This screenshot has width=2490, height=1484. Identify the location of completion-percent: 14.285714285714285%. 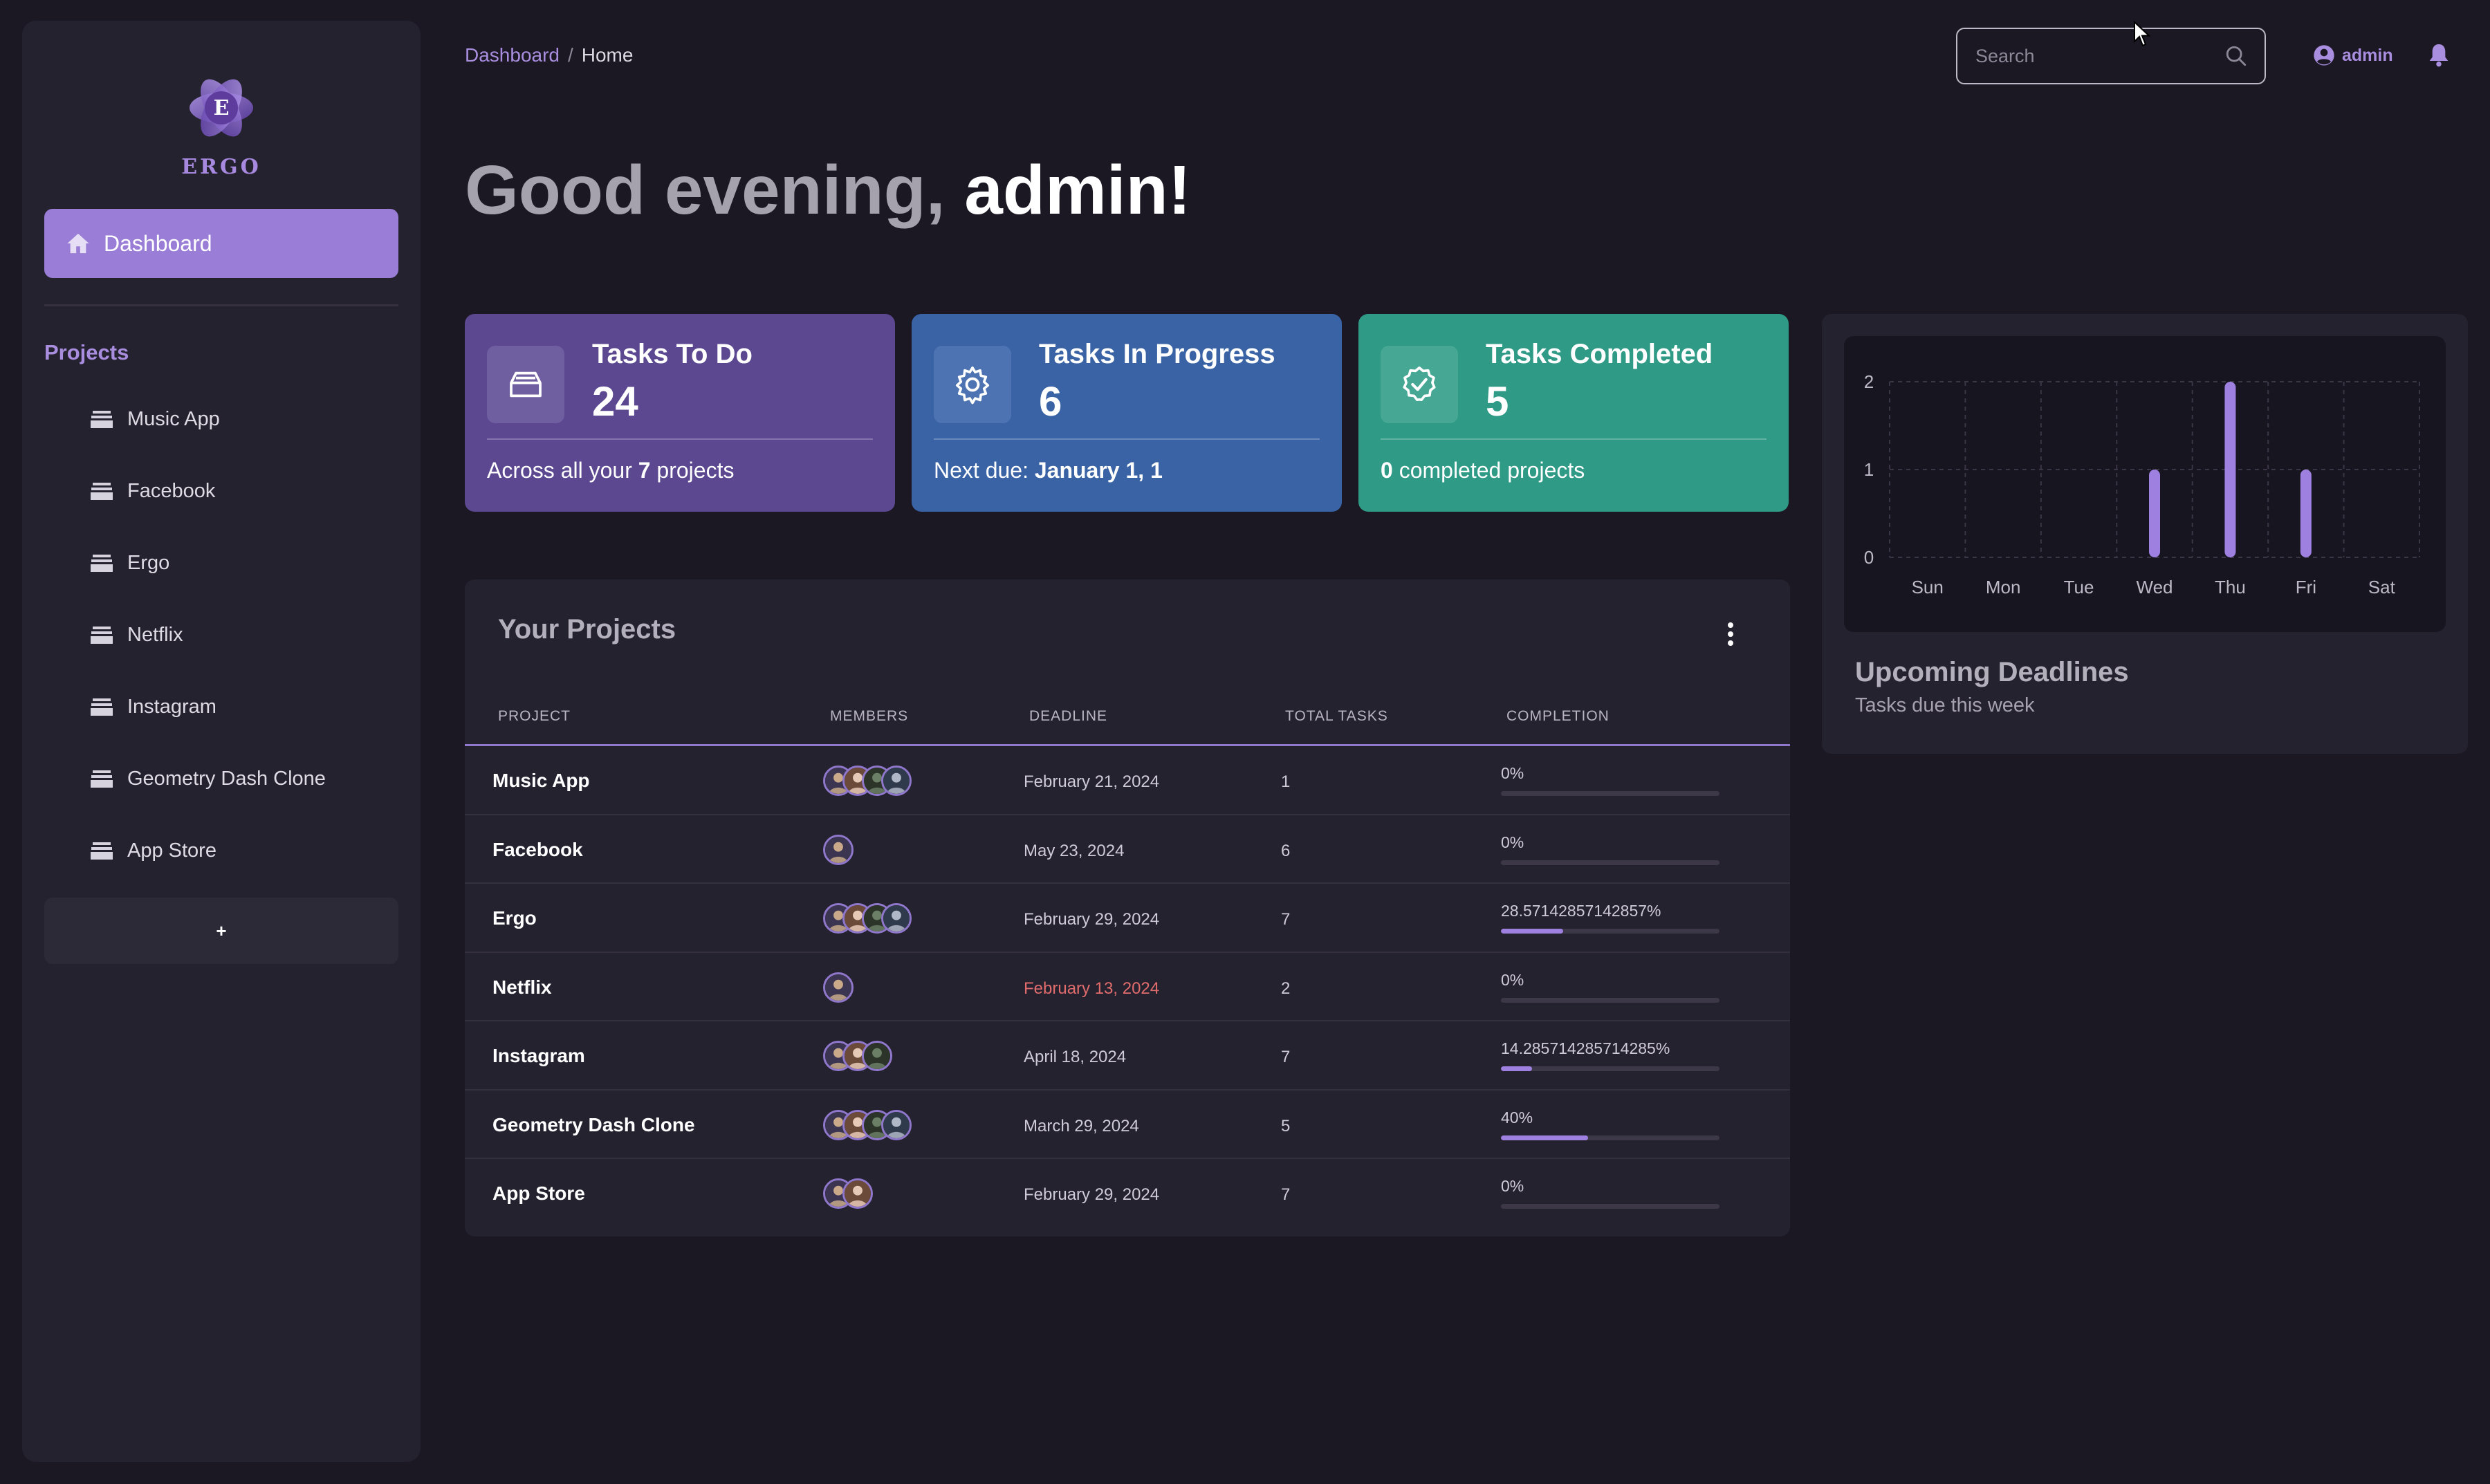
(1585, 1048).